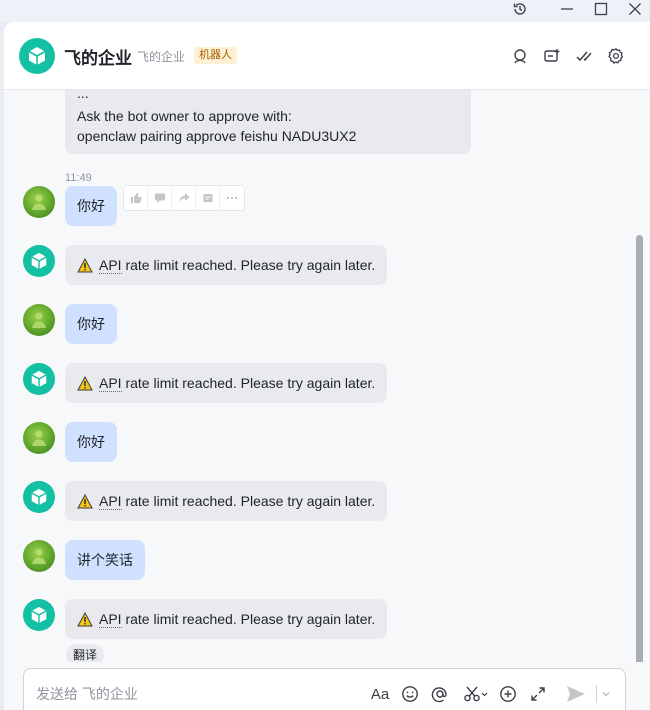 The width and height of the screenshot is (650, 710). I want to click on maximize-icon, so click(601, 9).